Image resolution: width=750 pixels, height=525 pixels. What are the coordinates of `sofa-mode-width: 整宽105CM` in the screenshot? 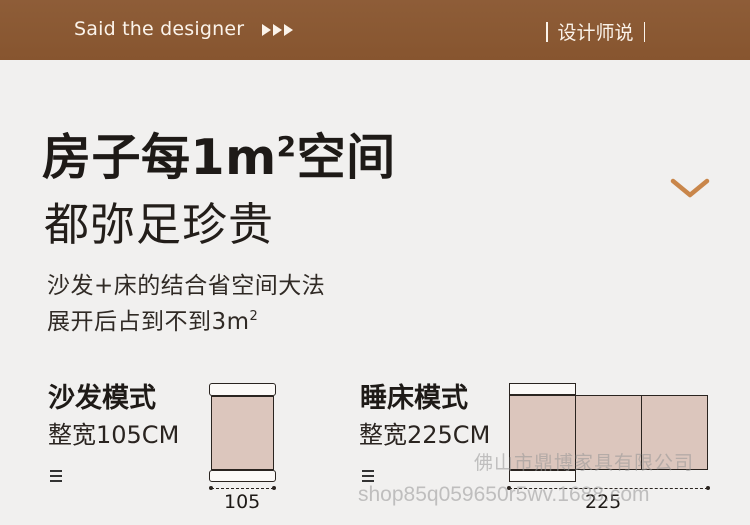 It's located at (114, 435).